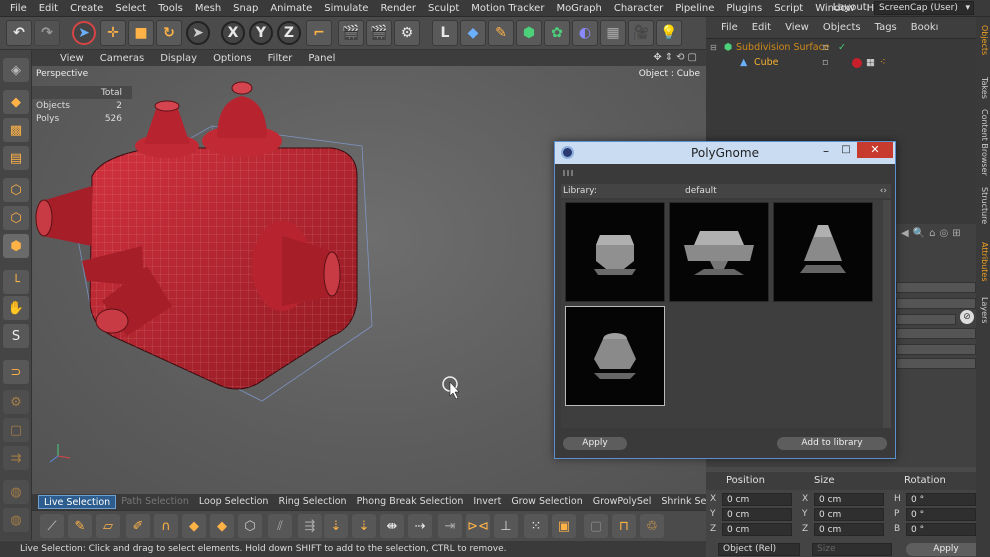  I want to click on deformer-icon: ◐, so click(585, 33).